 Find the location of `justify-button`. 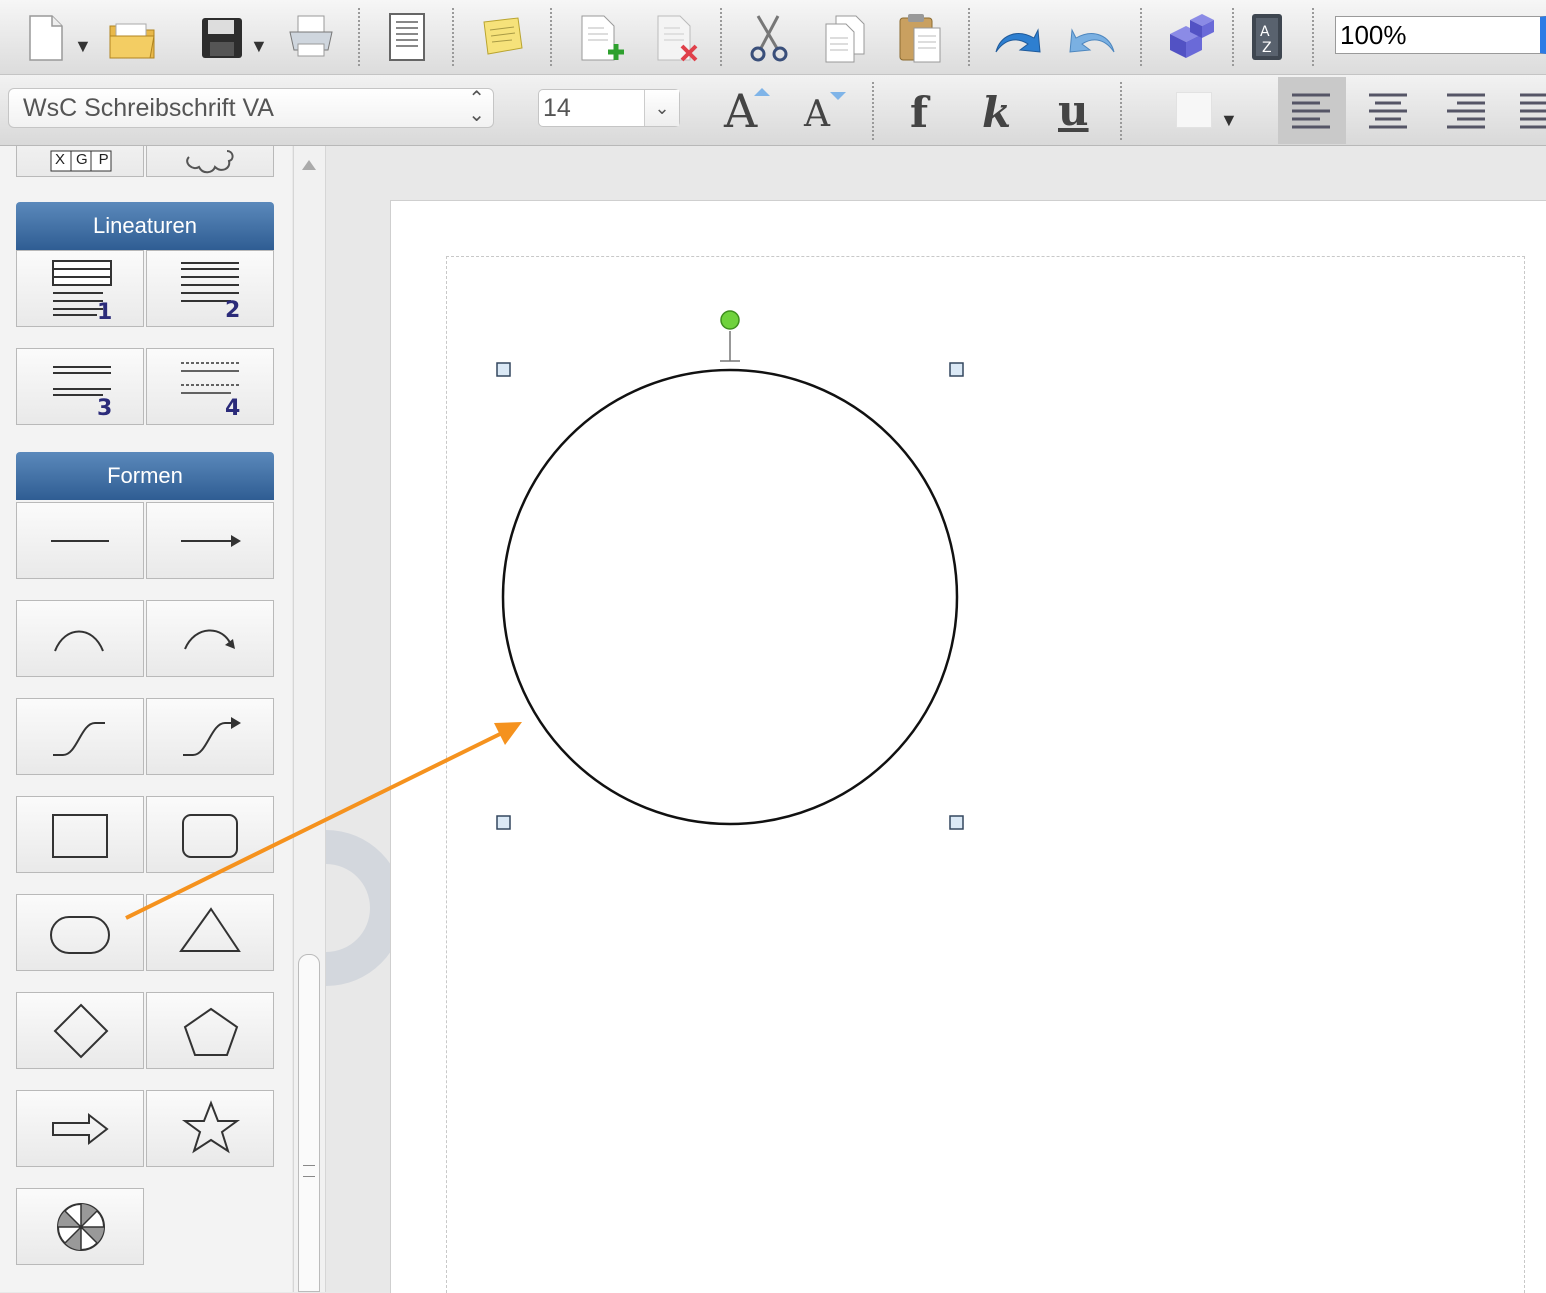

justify-button is located at coordinates (1529, 110).